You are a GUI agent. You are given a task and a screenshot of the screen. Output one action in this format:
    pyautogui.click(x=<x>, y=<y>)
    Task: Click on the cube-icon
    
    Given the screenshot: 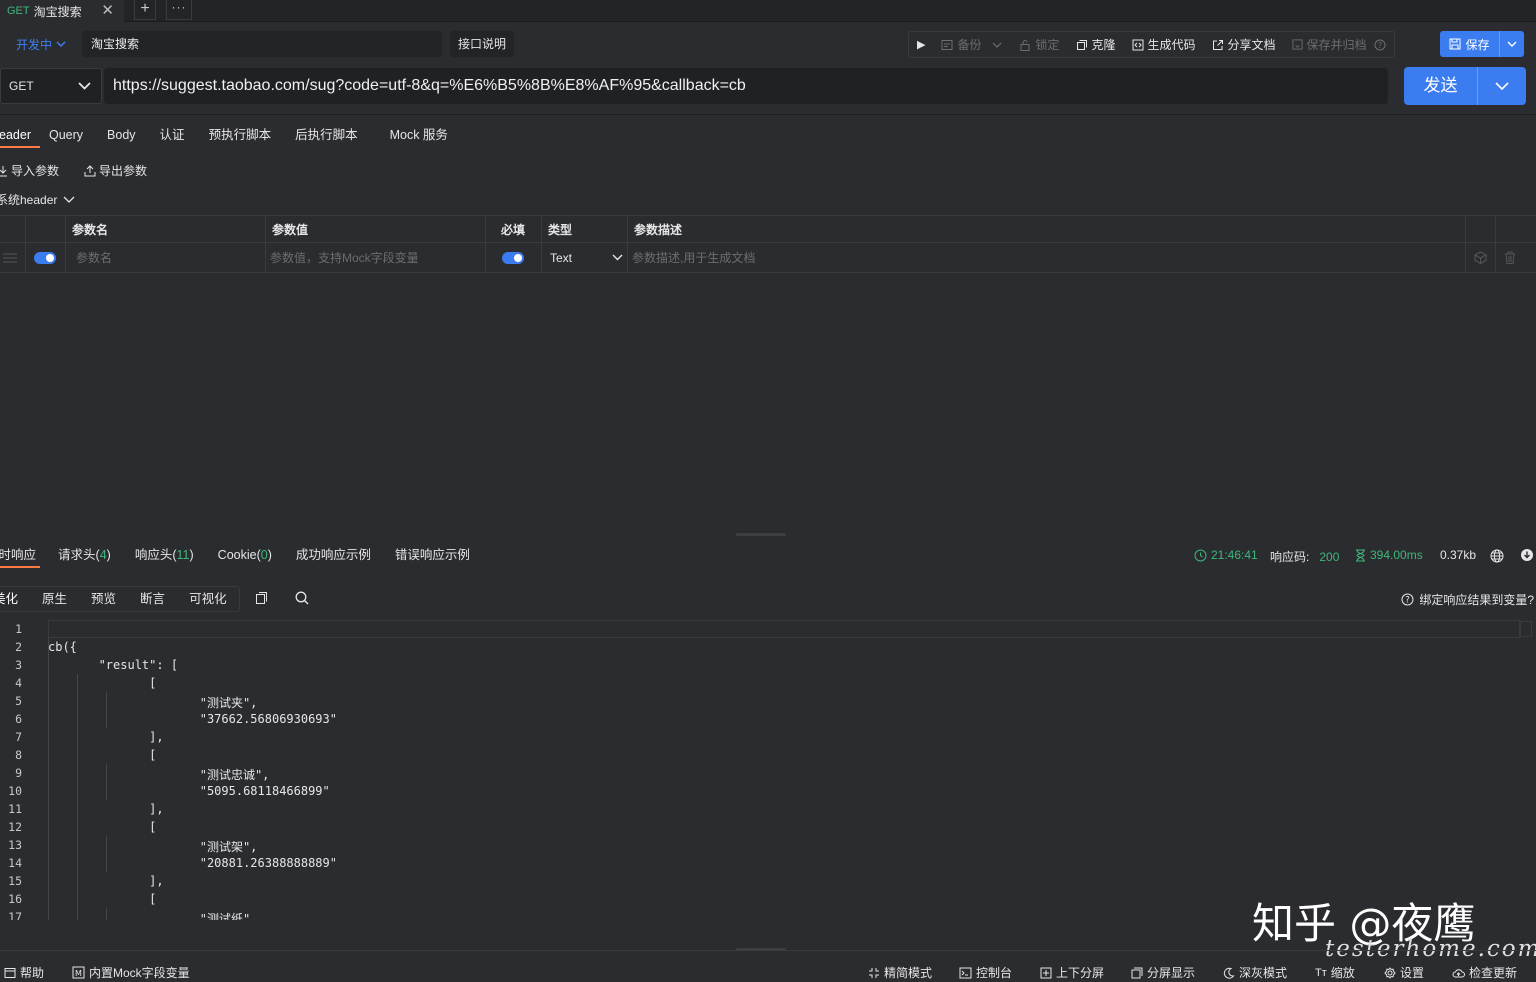 What is the action you would take?
    pyautogui.click(x=1481, y=257)
    